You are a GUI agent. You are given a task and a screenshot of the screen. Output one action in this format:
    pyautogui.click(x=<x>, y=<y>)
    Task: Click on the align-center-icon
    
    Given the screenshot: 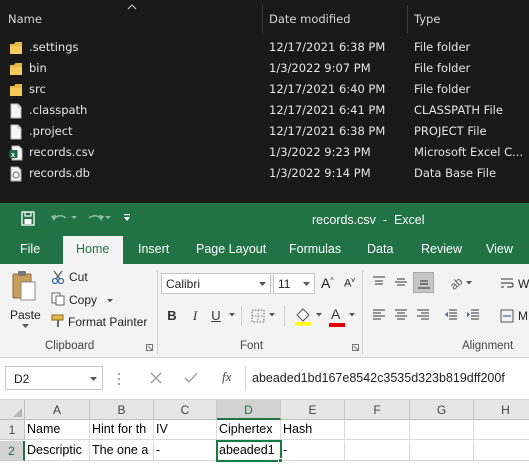 What is the action you would take?
    pyautogui.click(x=401, y=315)
    